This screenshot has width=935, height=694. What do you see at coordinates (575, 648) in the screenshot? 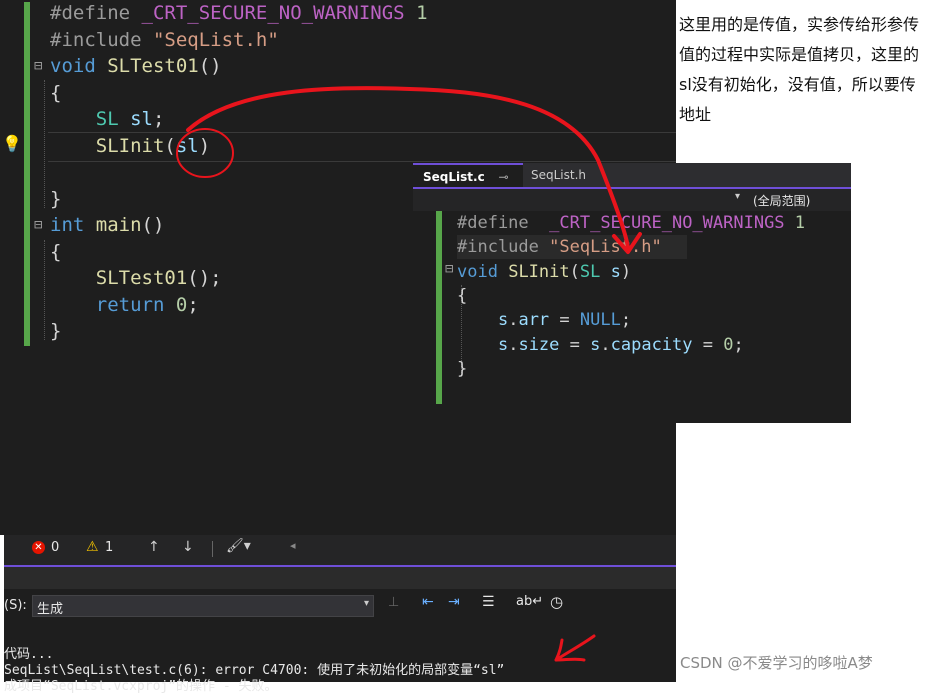
I see `error-pointer-arrow` at bounding box center [575, 648].